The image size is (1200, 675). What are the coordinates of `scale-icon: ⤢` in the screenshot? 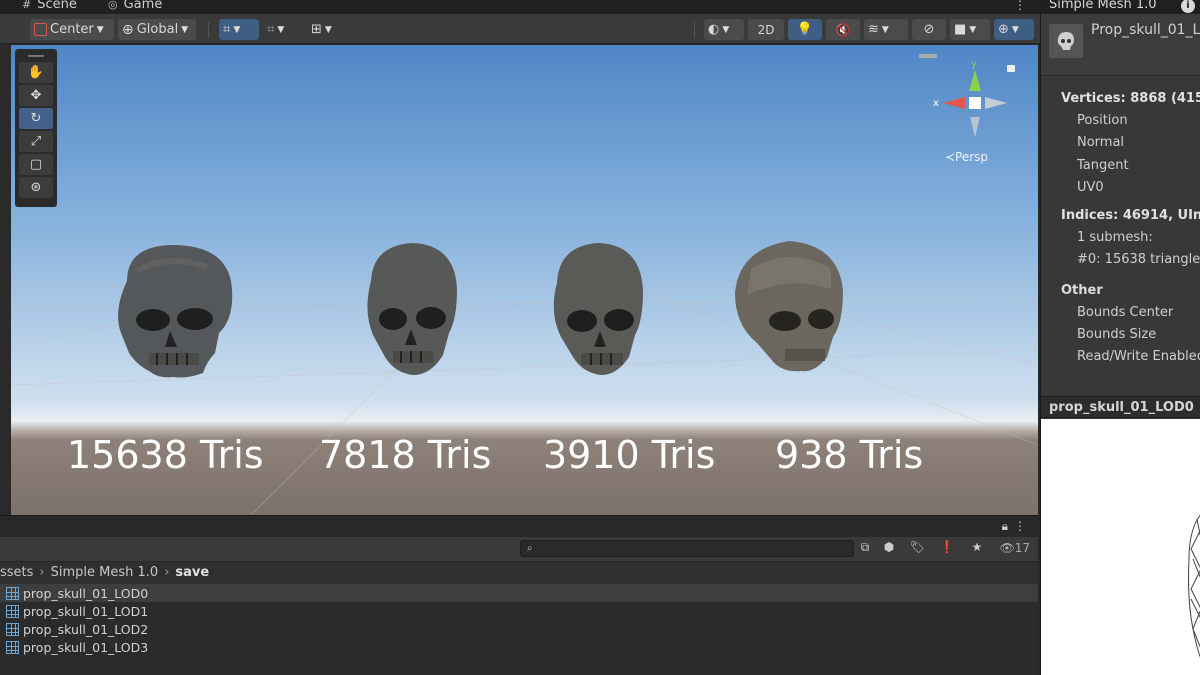 It's located at (36, 141).